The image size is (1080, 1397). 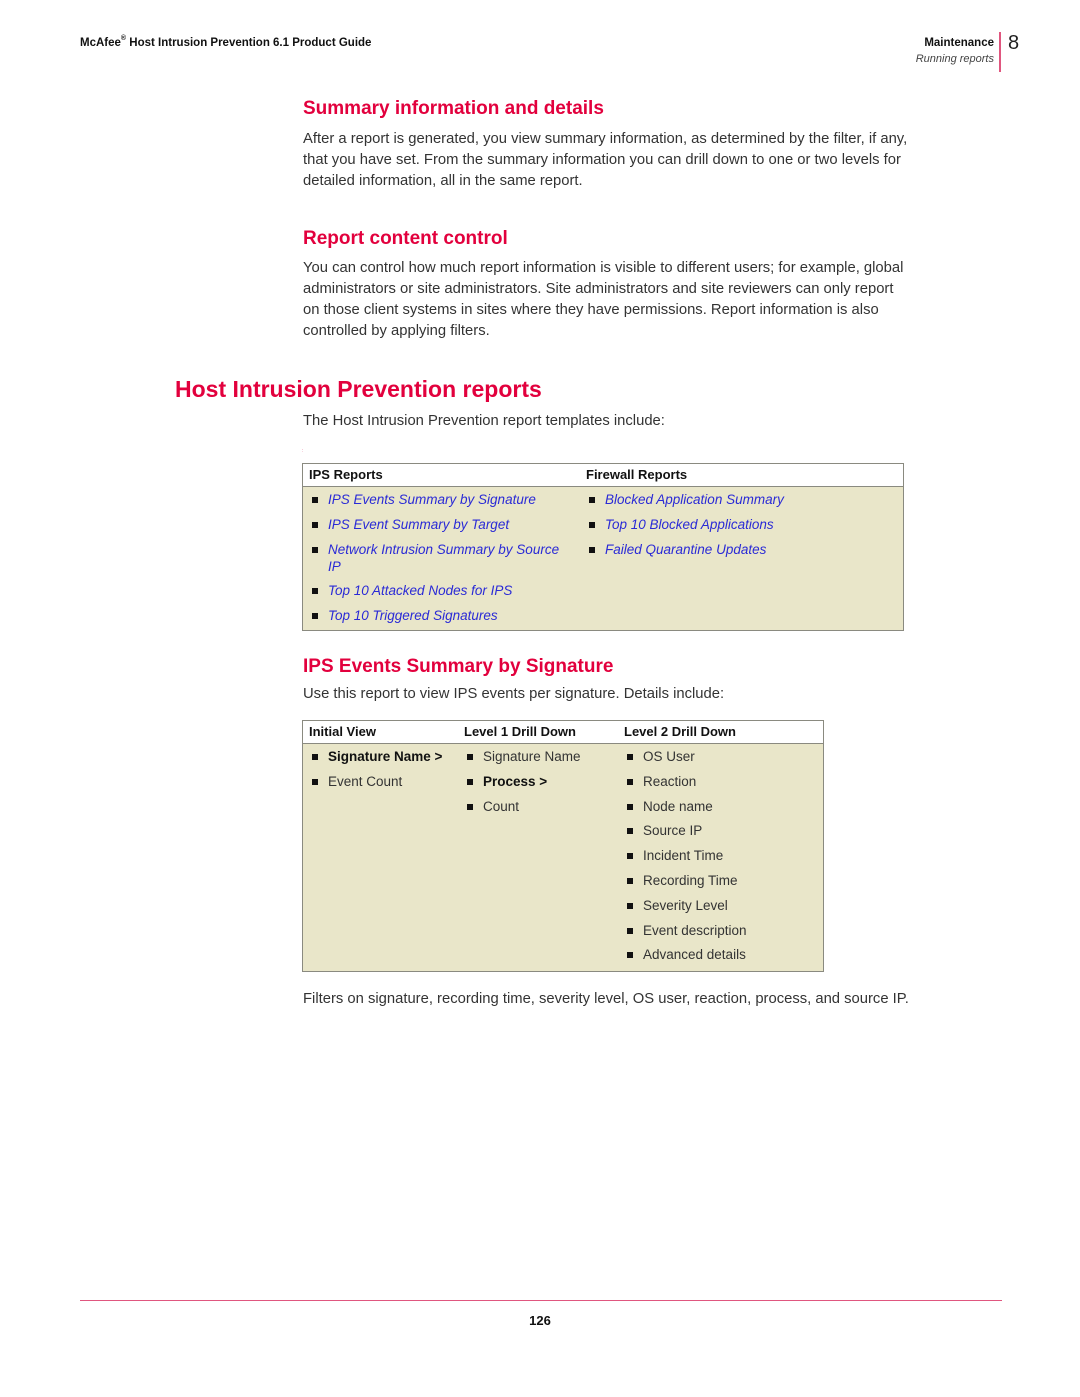 I want to click on list-item: Process >, so click(x=538, y=781).